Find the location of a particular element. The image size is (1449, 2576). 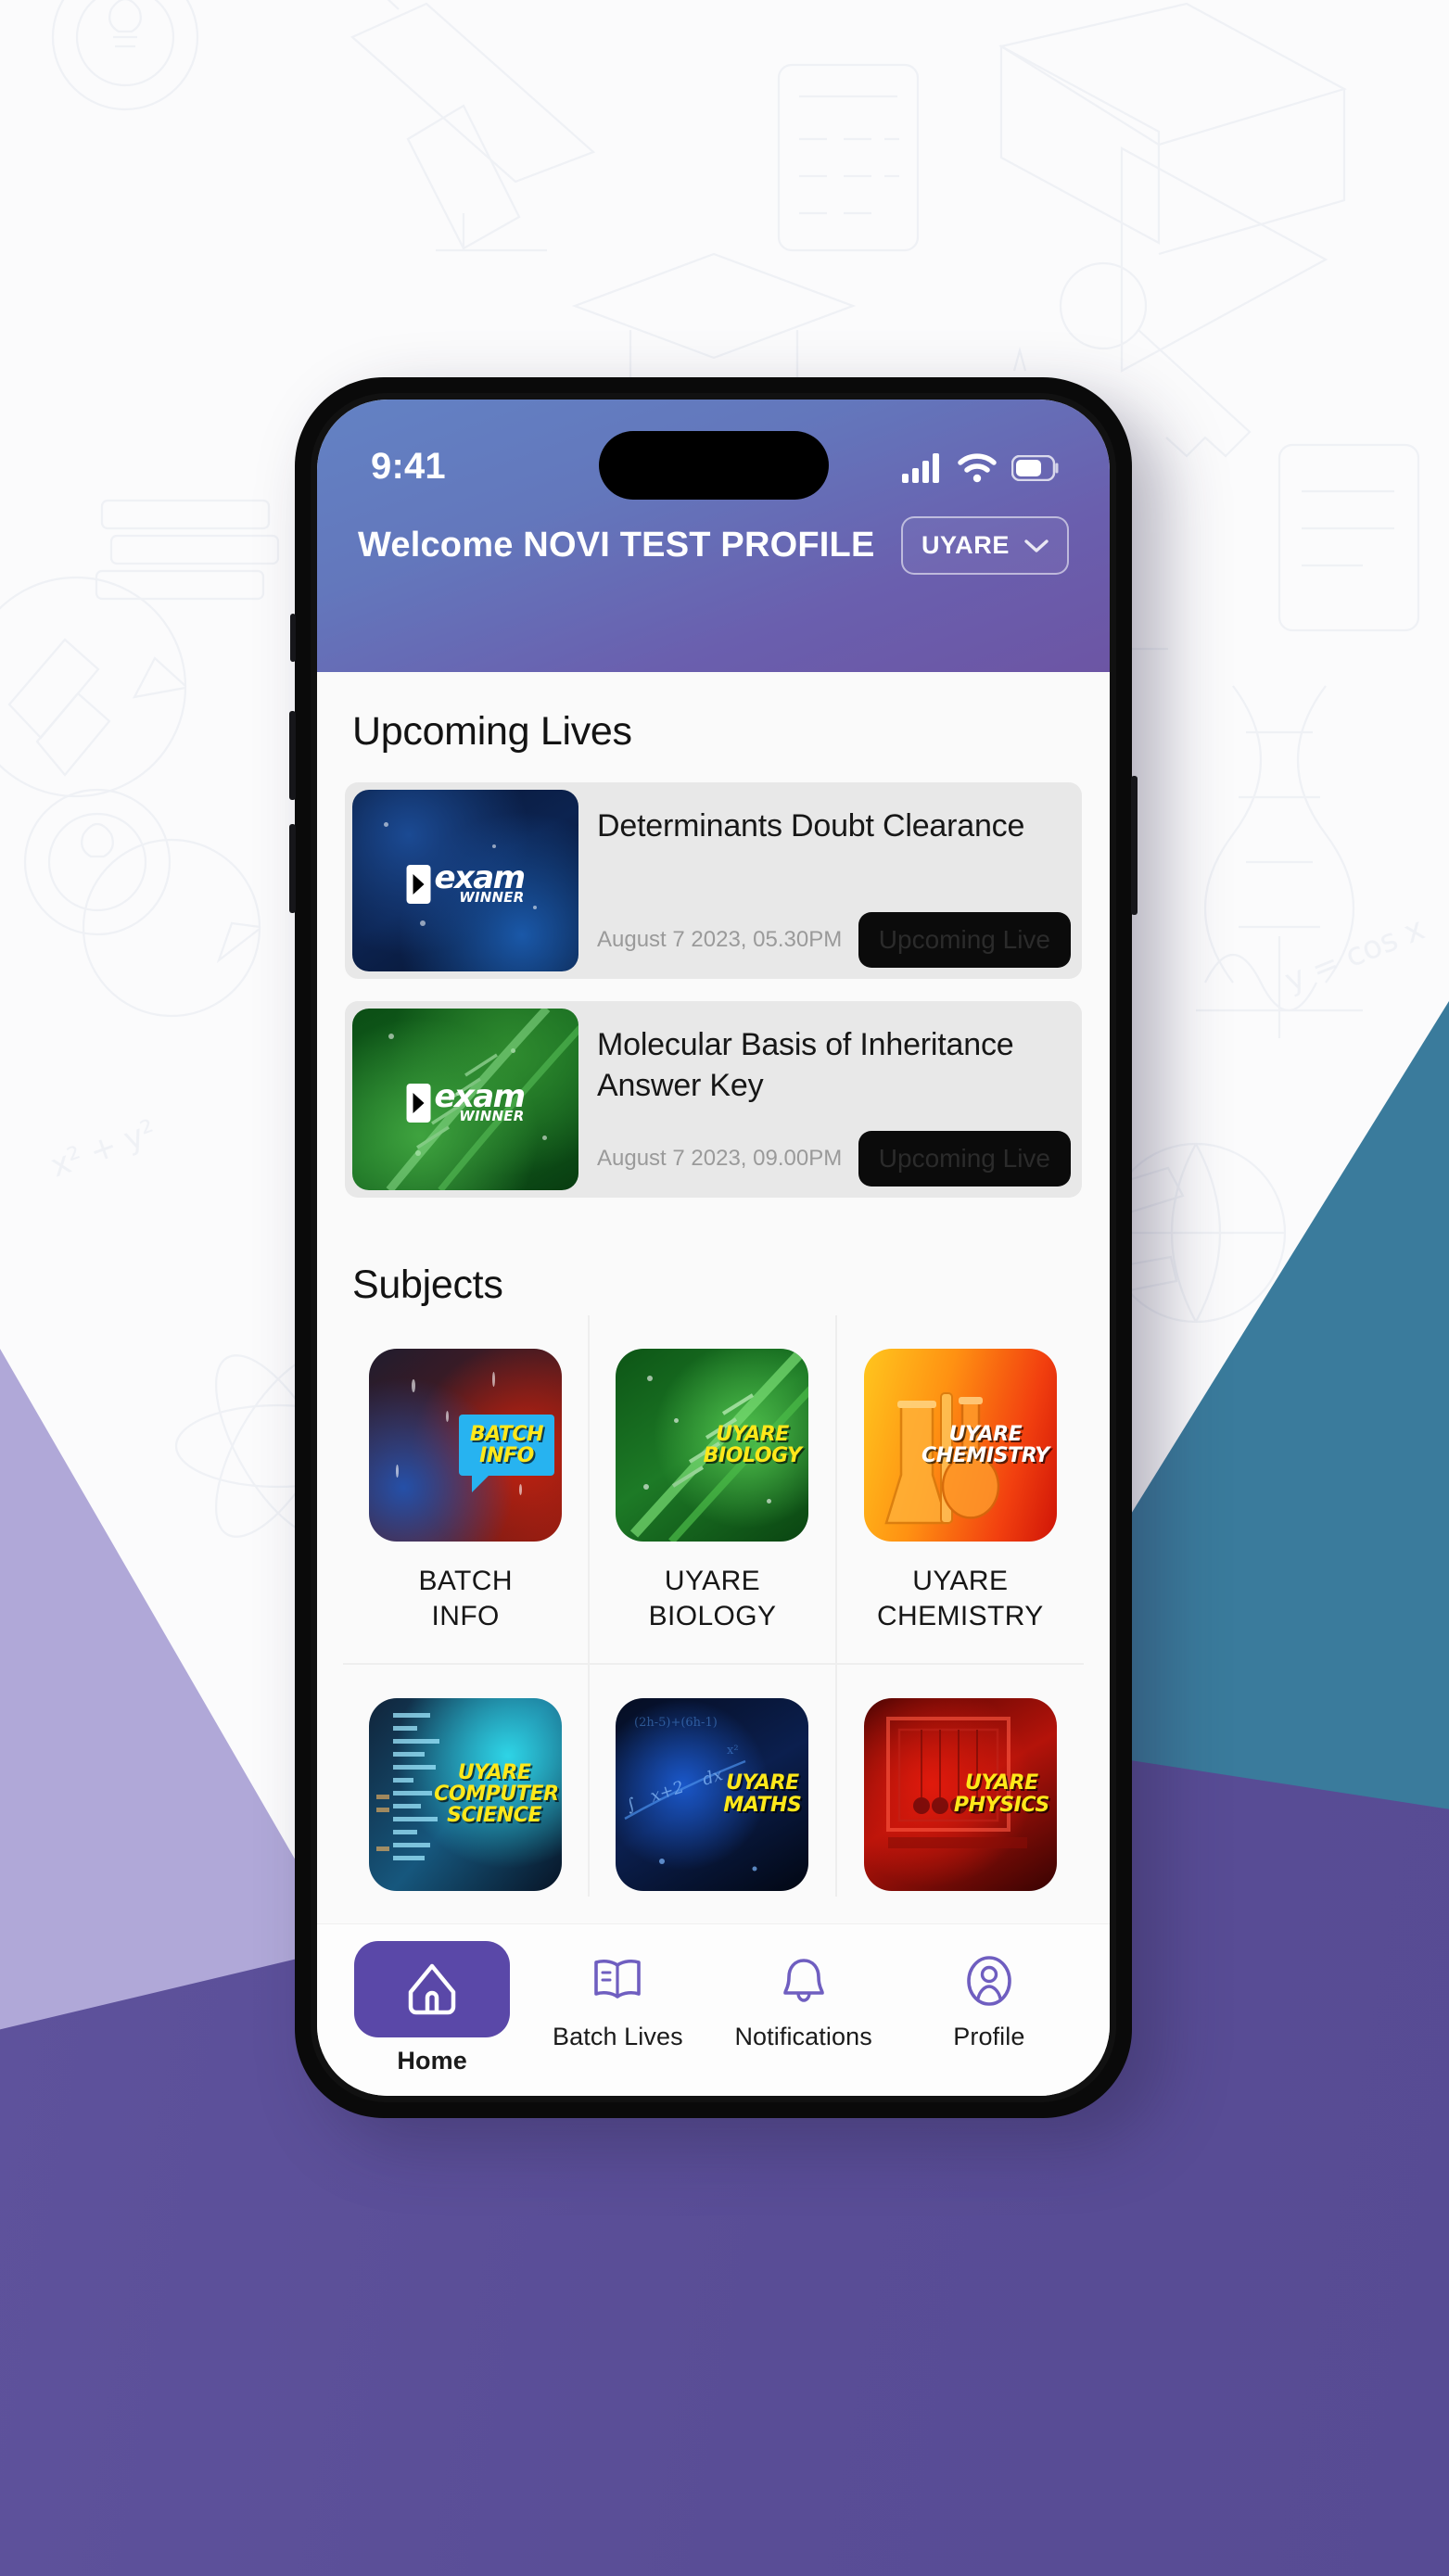

nav-label: Batch Lives is located at coordinates (618, 2036).